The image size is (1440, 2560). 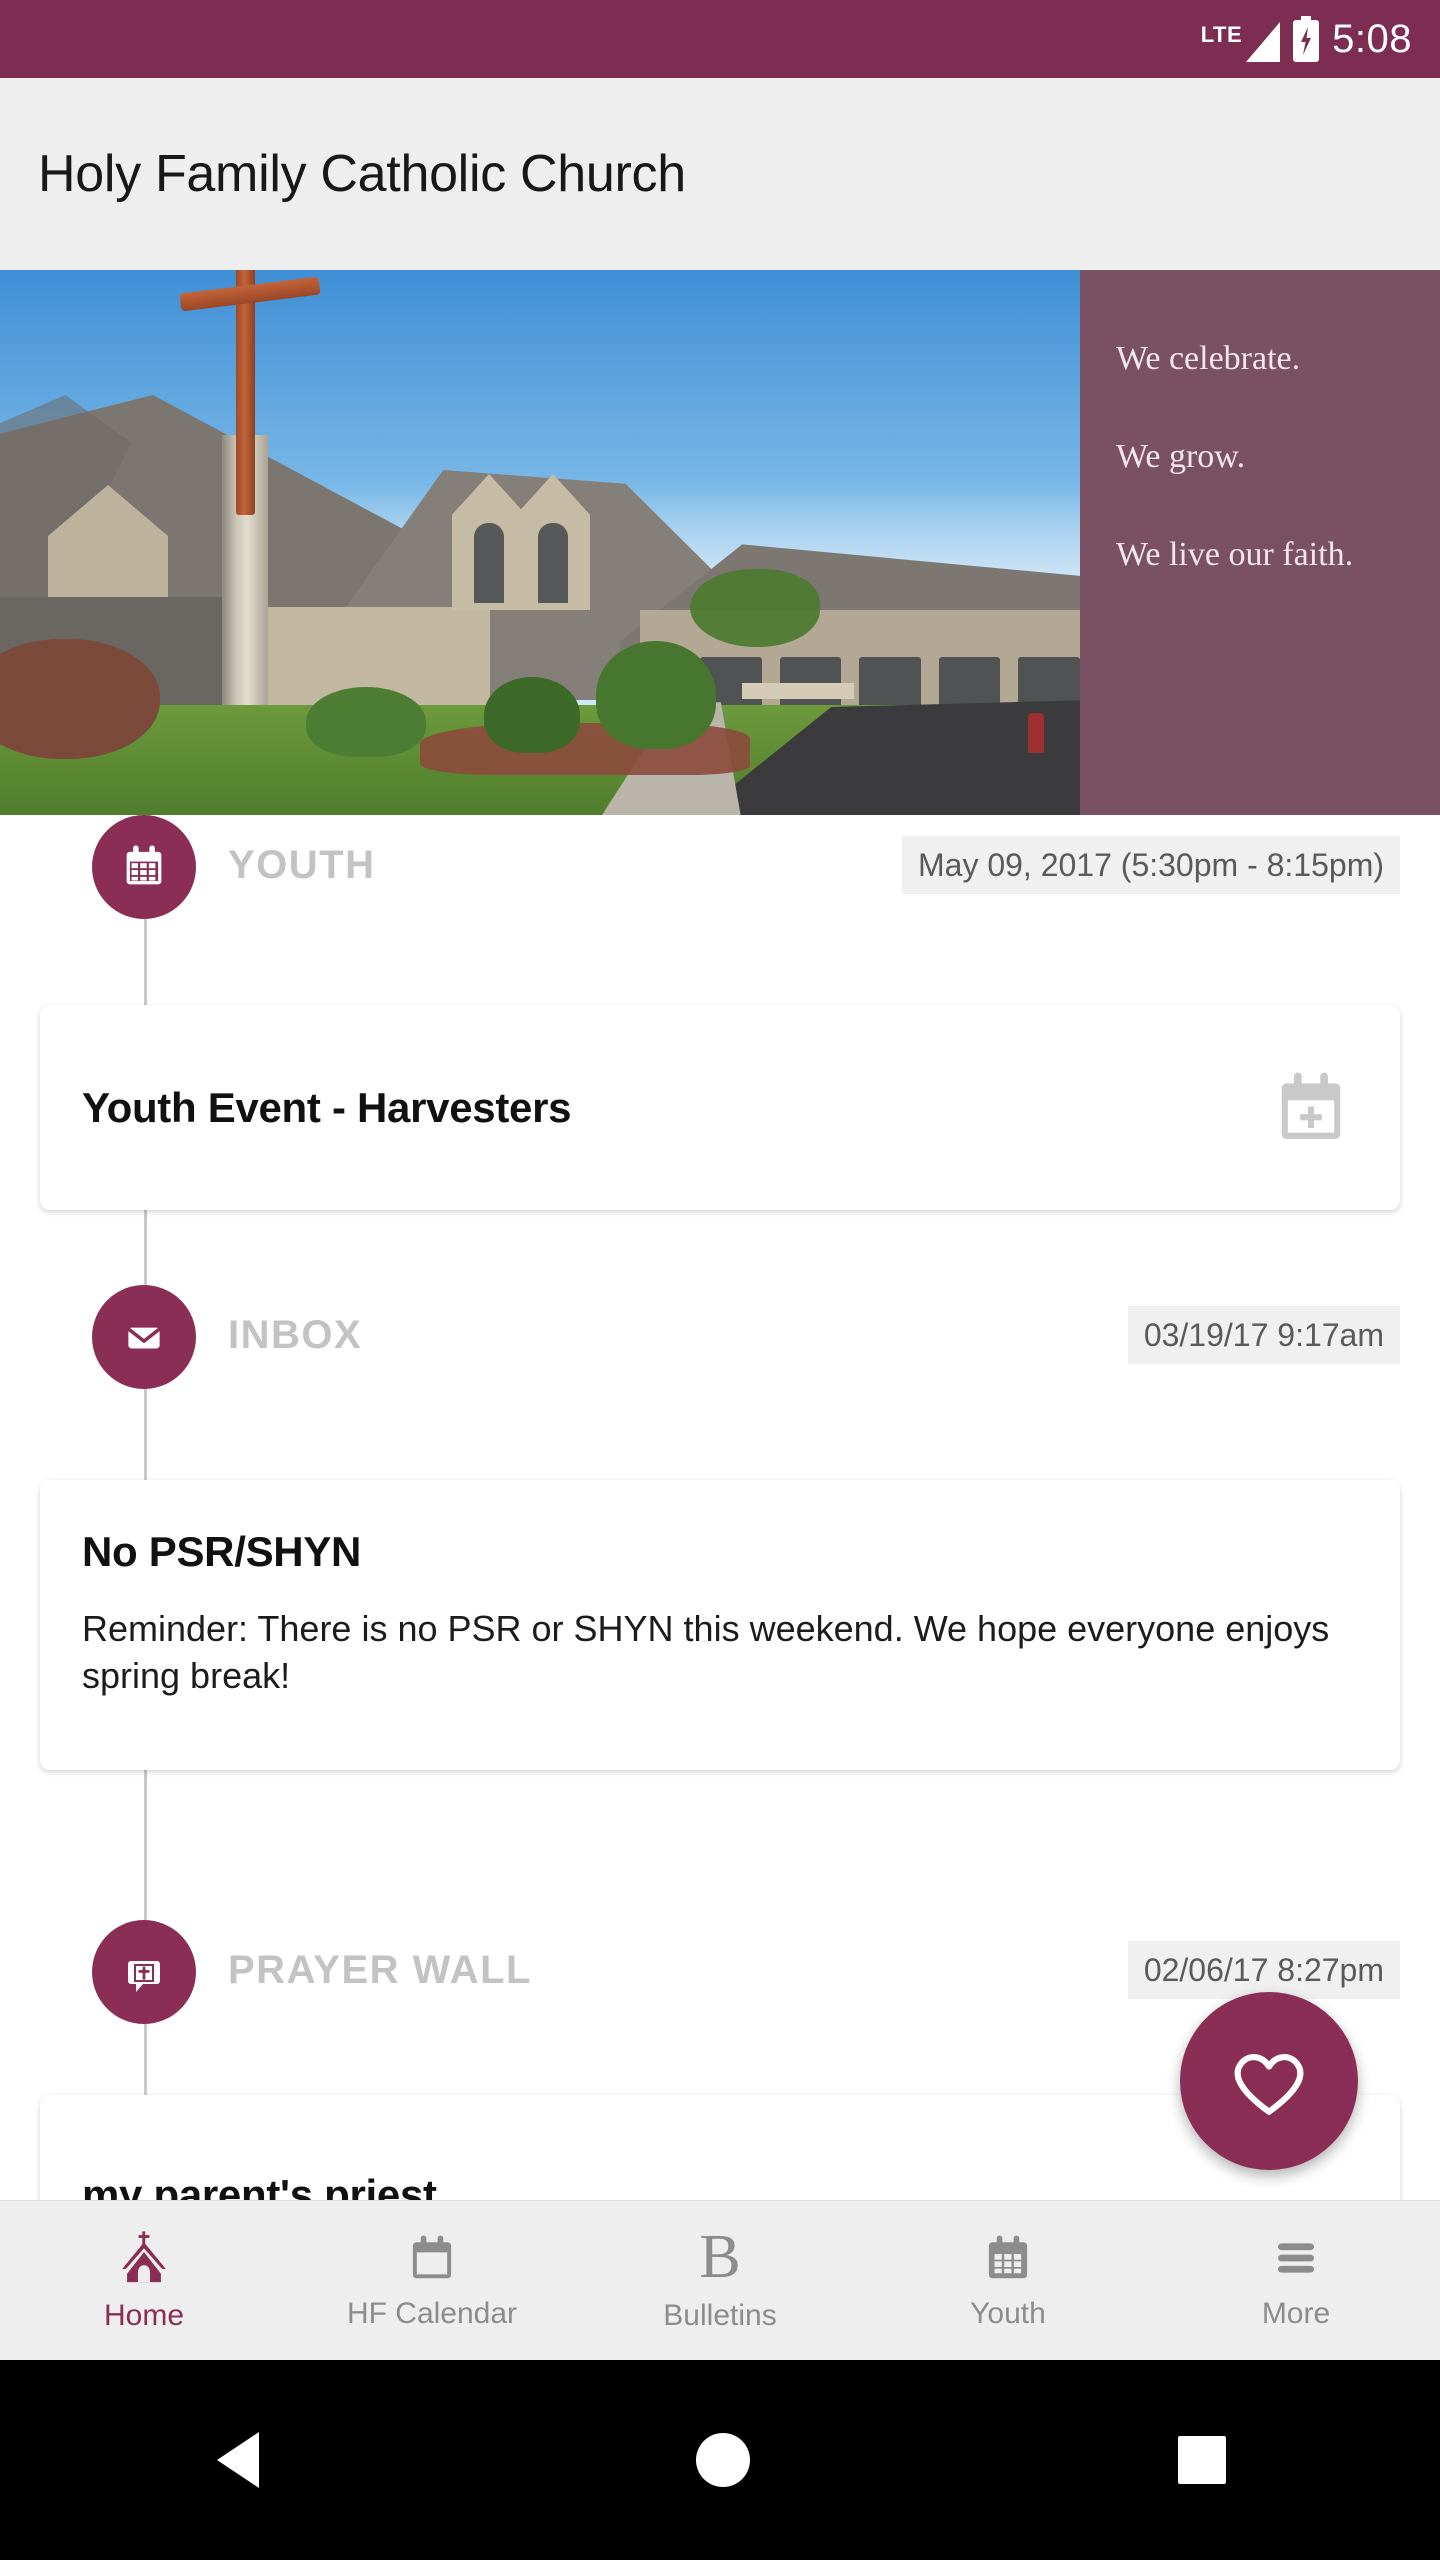 What do you see at coordinates (1202, 2460) in the screenshot?
I see `square-recents-icon` at bounding box center [1202, 2460].